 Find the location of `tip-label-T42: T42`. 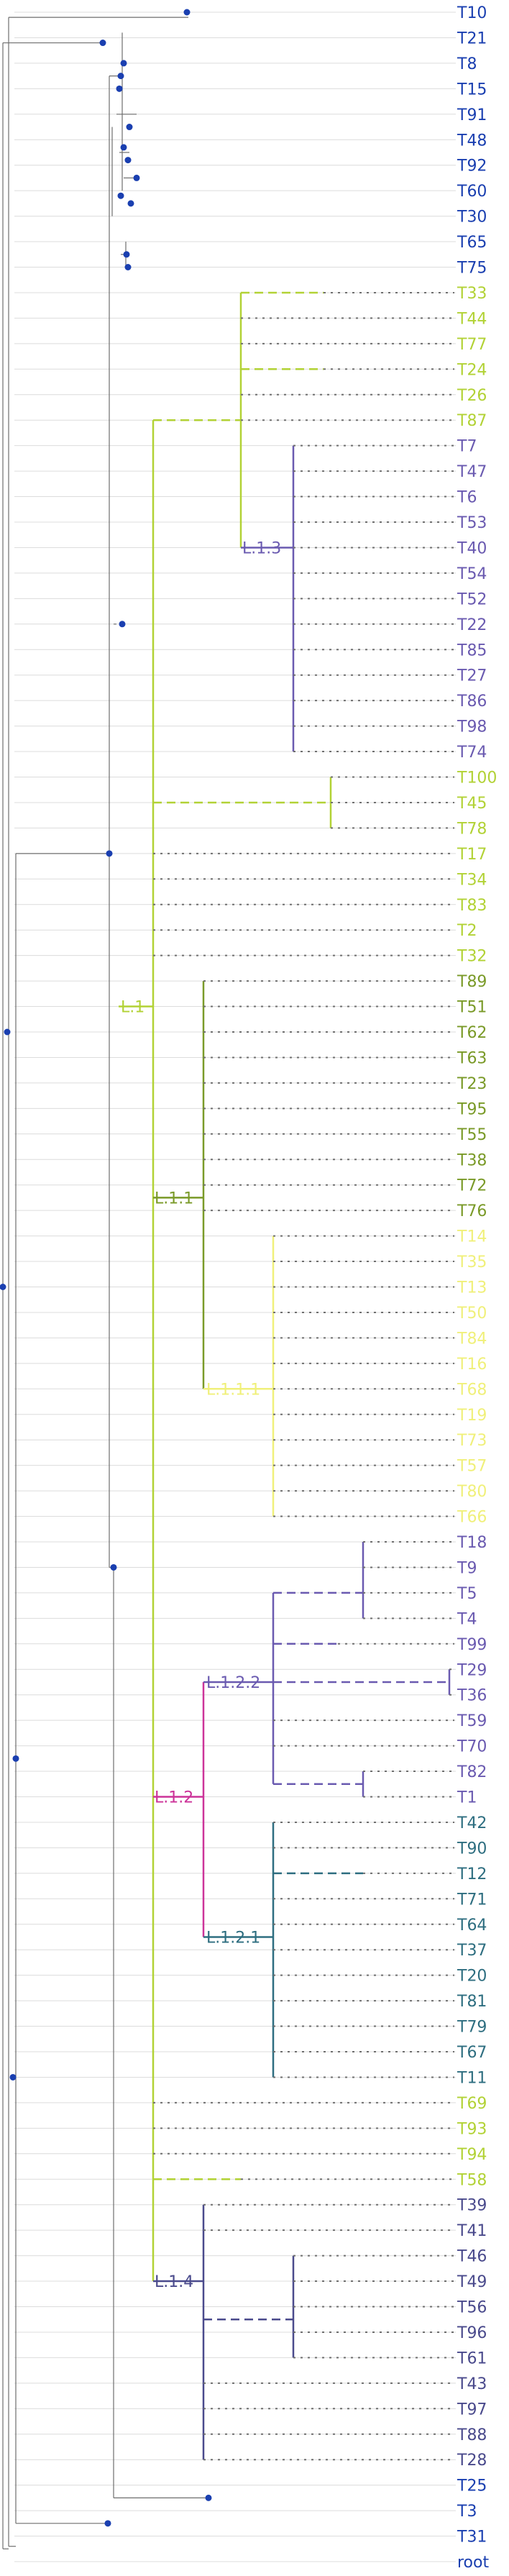

tip-label-T42: T42 is located at coordinates (472, 1823).